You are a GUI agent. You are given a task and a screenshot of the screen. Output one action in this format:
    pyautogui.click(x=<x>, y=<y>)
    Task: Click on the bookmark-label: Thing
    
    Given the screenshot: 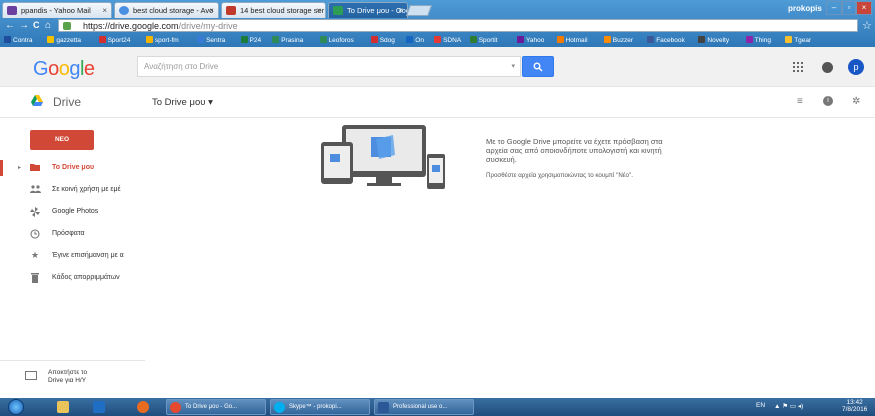 What is the action you would take?
    pyautogui.click(x=762, y=40)
    